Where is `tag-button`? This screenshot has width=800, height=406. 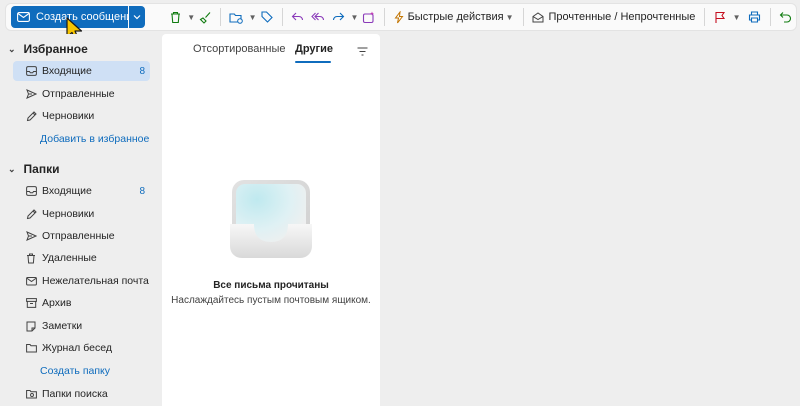 tag-button is located at coordinates (266, 17).